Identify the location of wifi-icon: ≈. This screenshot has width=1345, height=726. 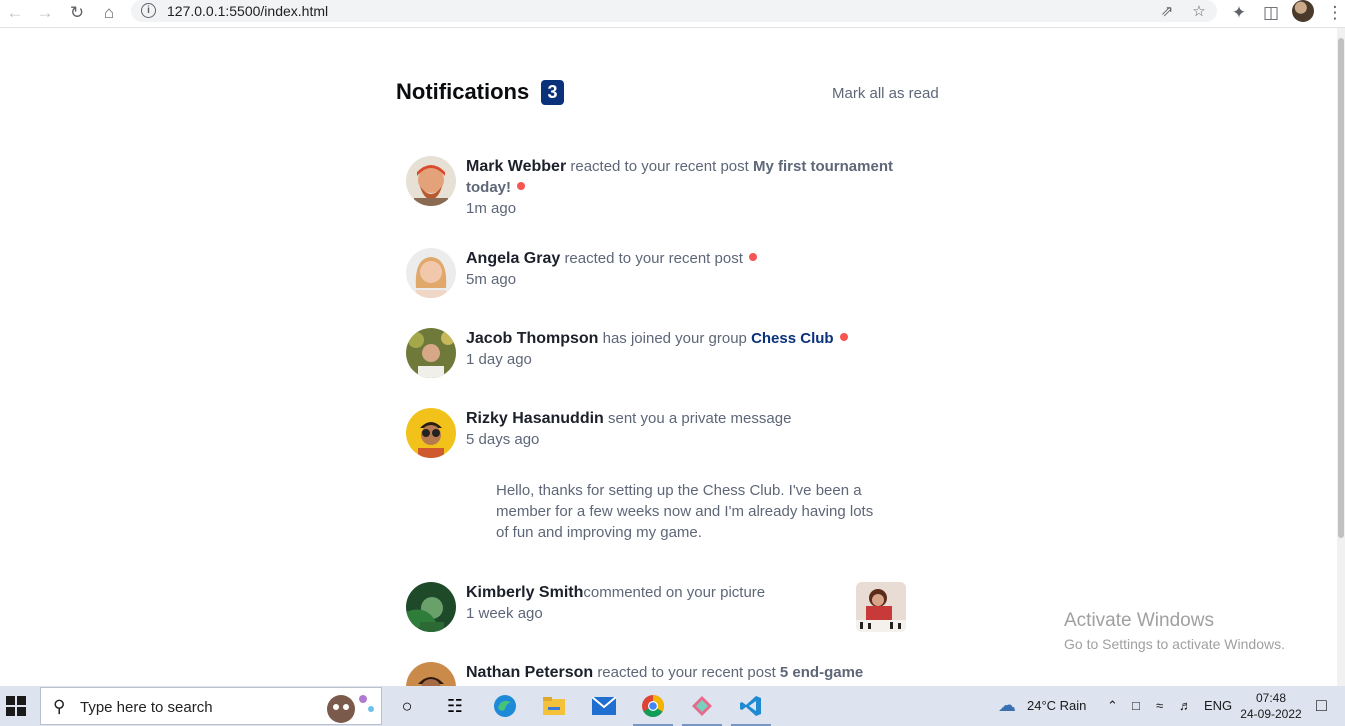
(1159, 705).